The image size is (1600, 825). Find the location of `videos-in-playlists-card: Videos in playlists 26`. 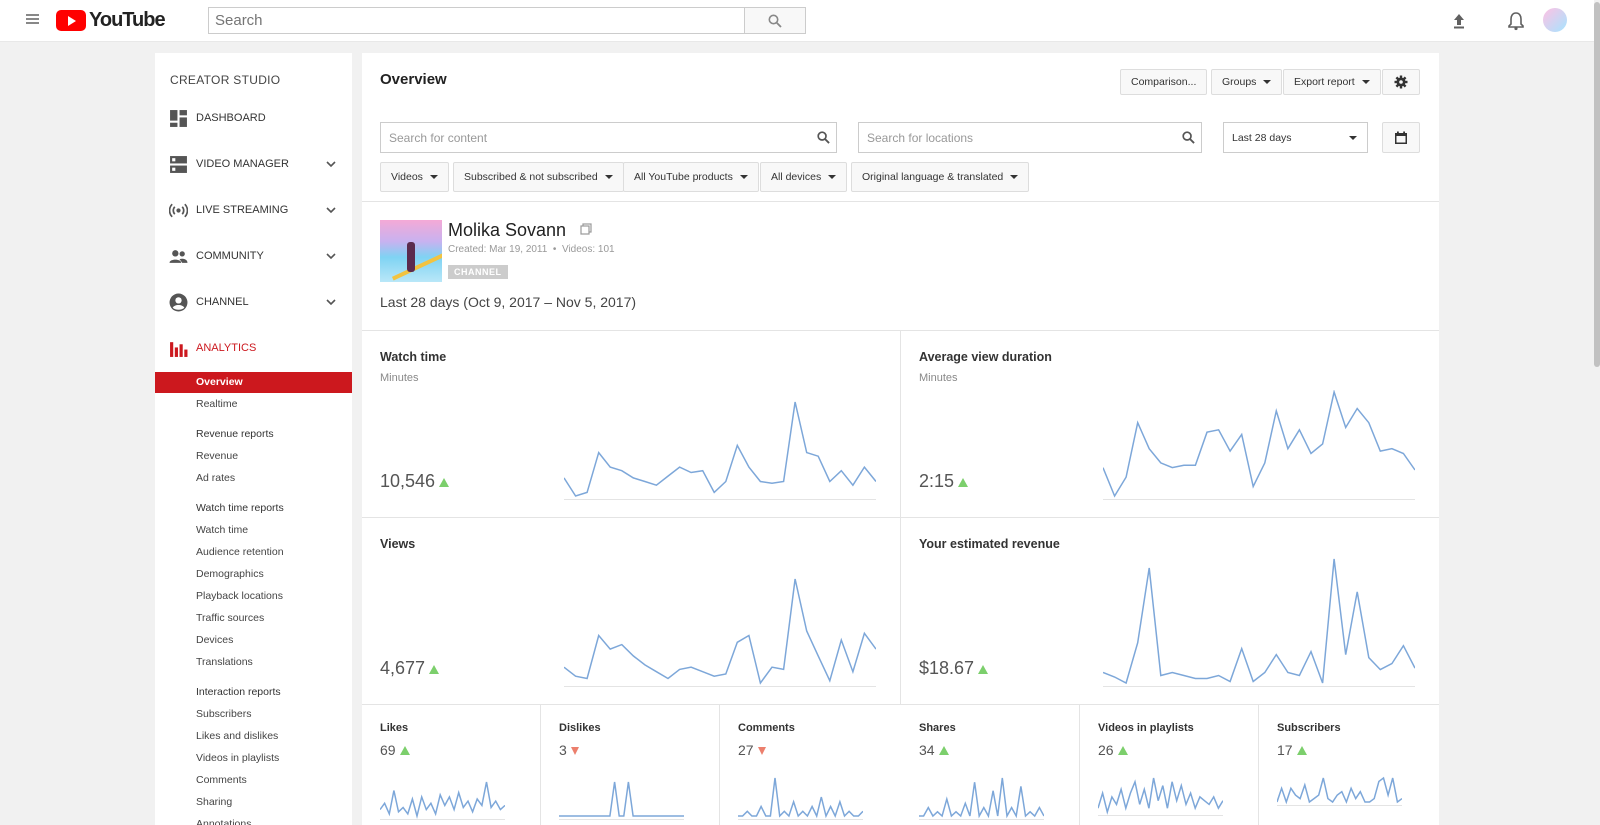

videos-in-playlists-card: Videos in playlists 26 is located at coordinates (1169, 764).